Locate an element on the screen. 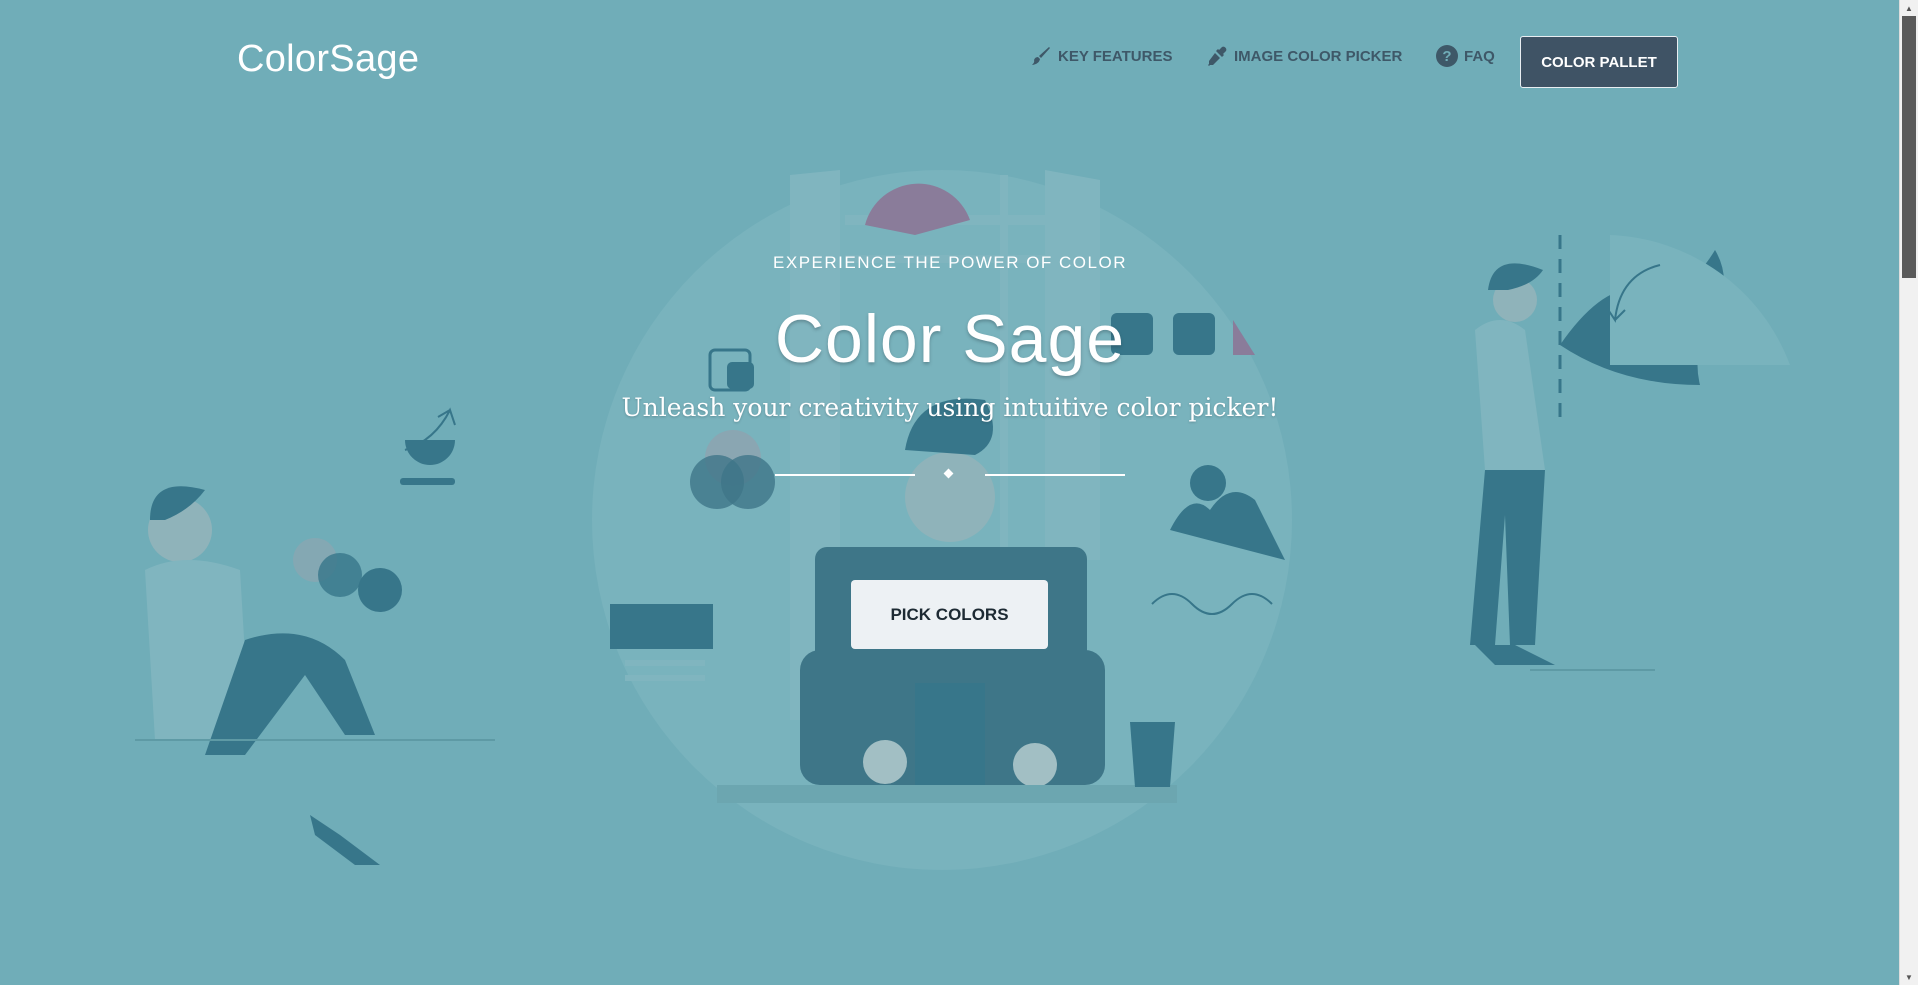 This screenshot has width=1918, height=985. brush-icon is located at coordinates (1041, 56).